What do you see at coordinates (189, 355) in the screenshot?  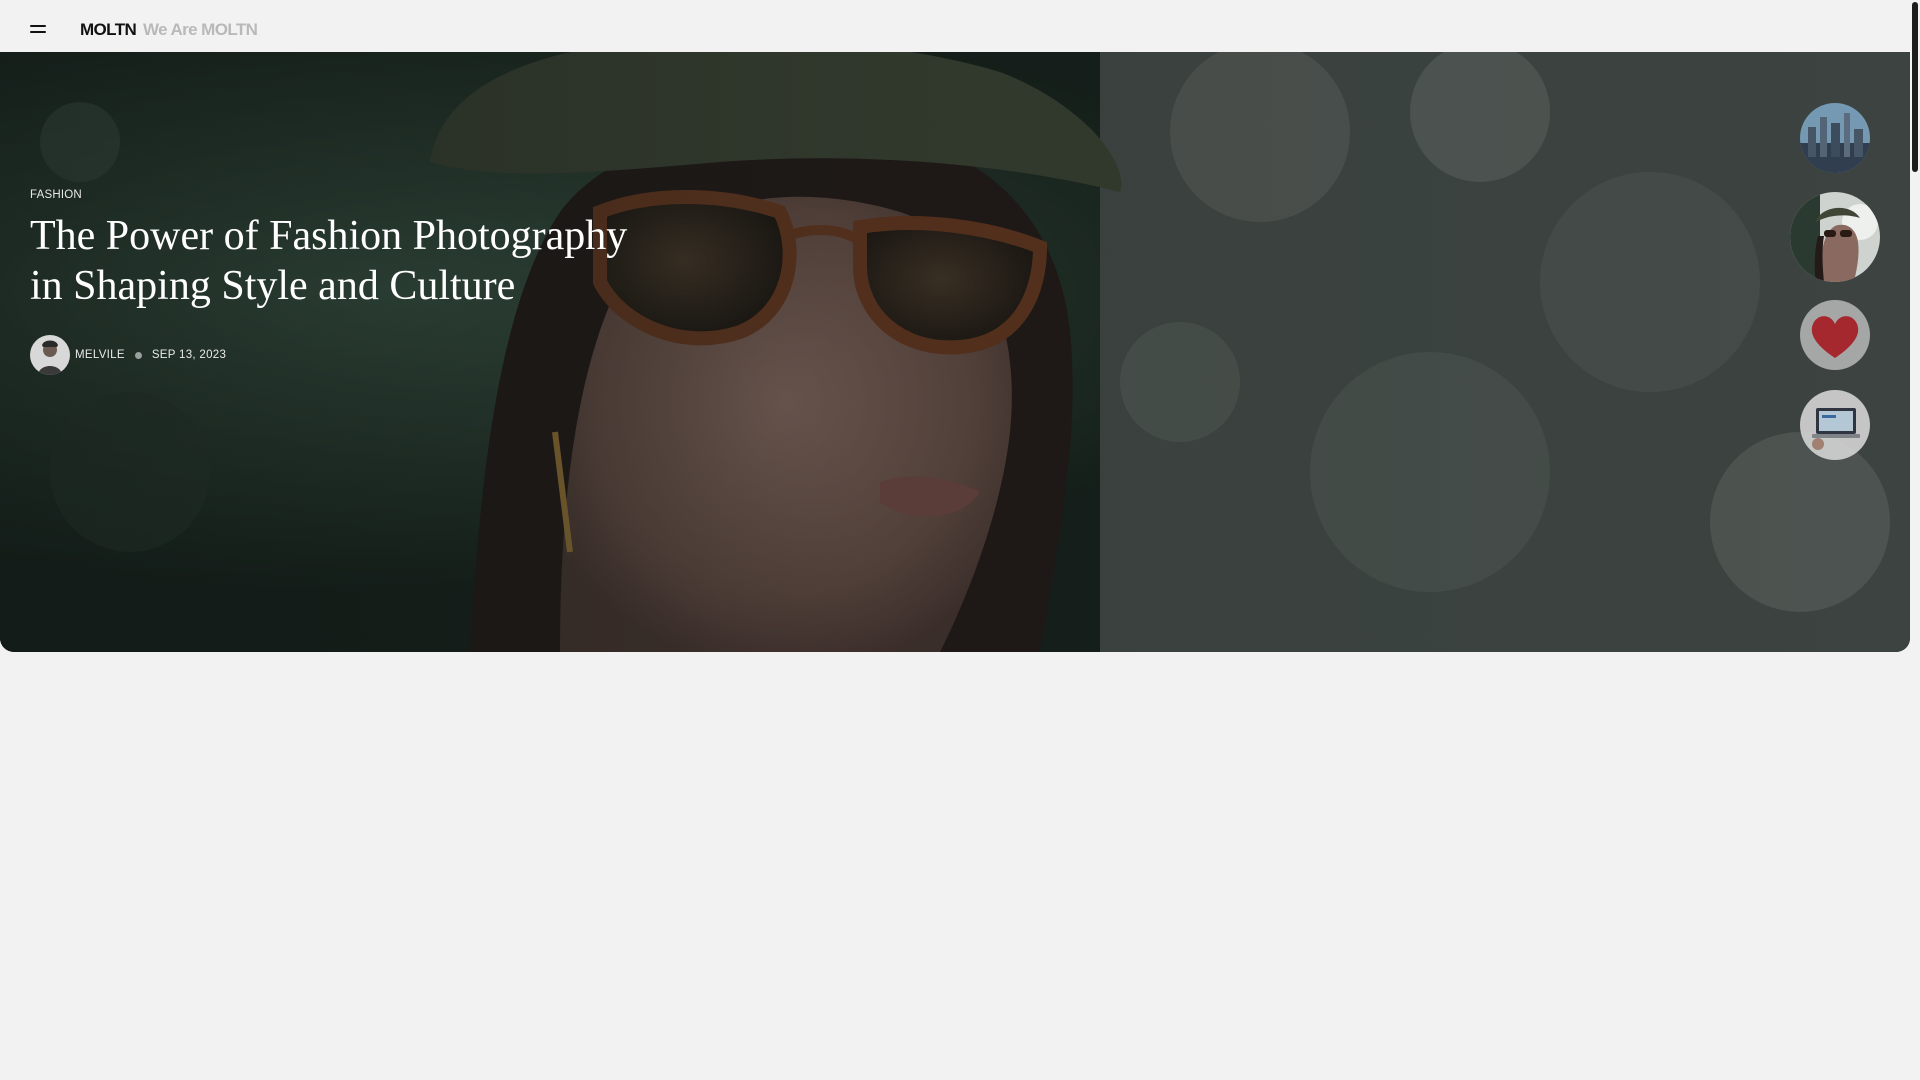 I see `post-date: SEP 13, 2023` at bounding box center [189, 355].